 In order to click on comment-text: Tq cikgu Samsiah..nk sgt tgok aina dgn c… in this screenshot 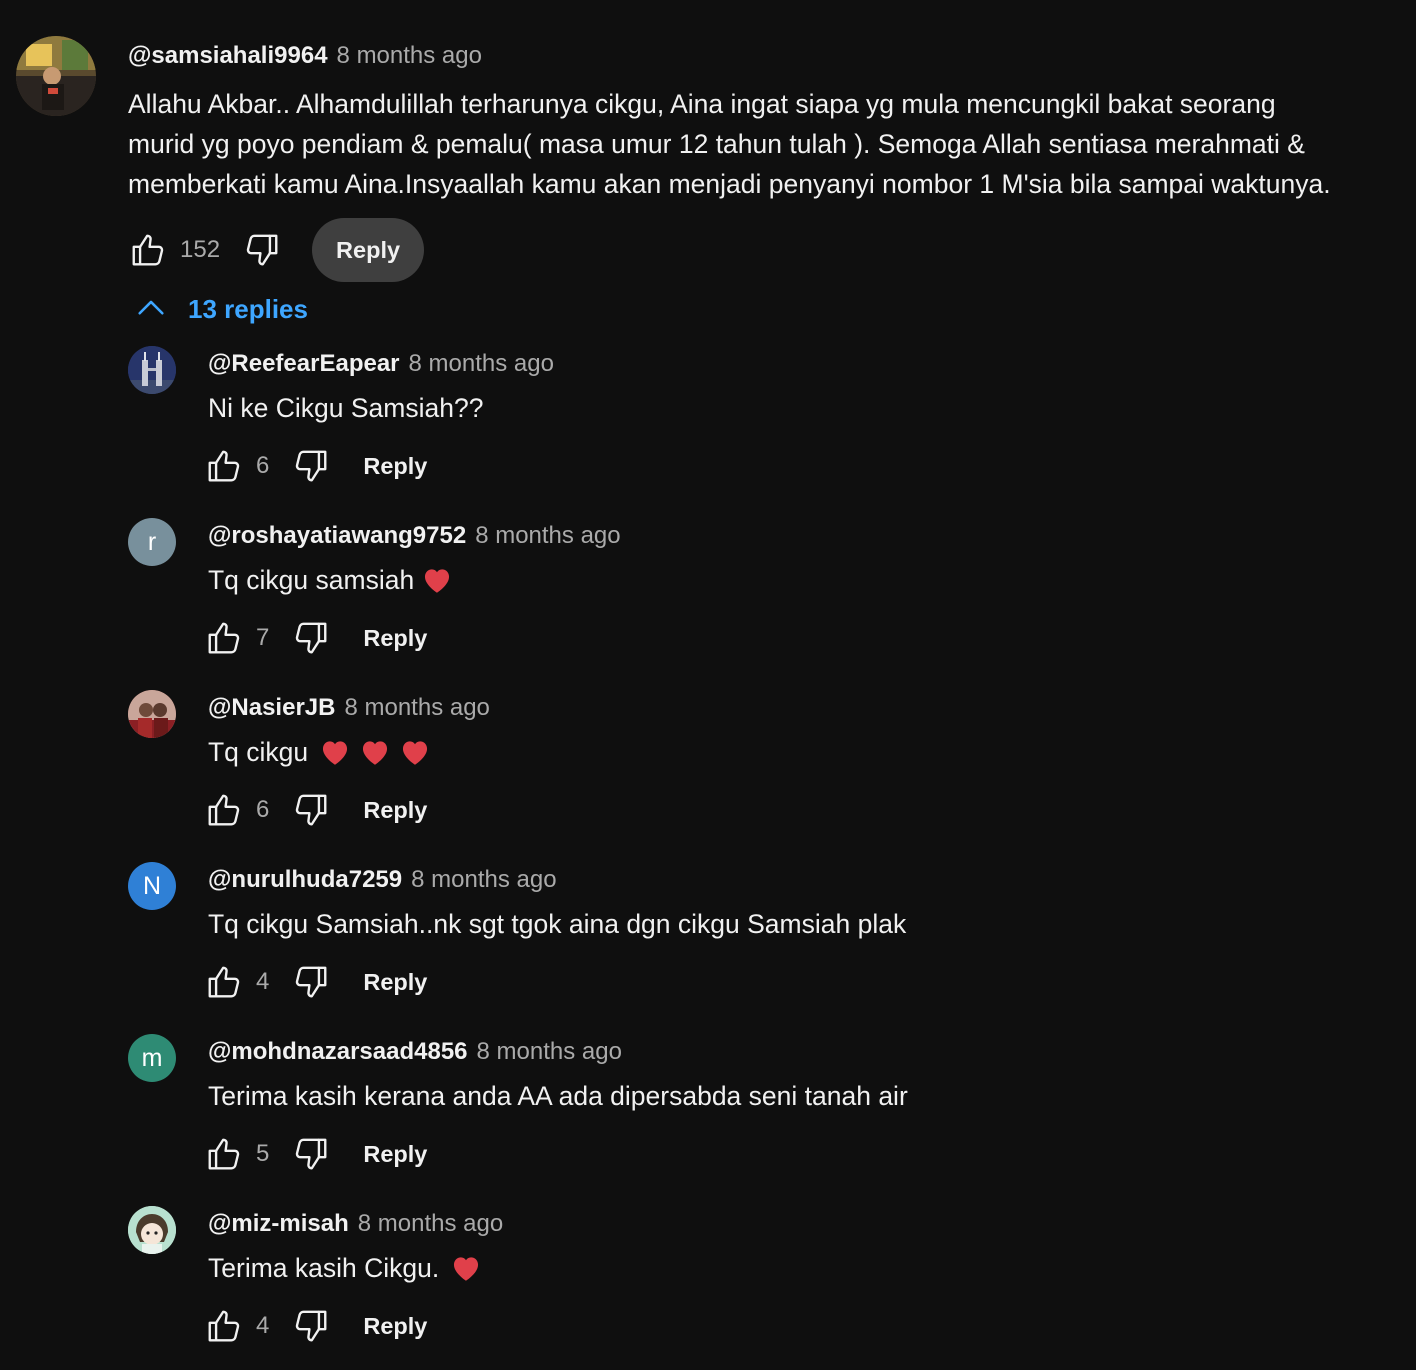, I will do `click(798, 924)`.